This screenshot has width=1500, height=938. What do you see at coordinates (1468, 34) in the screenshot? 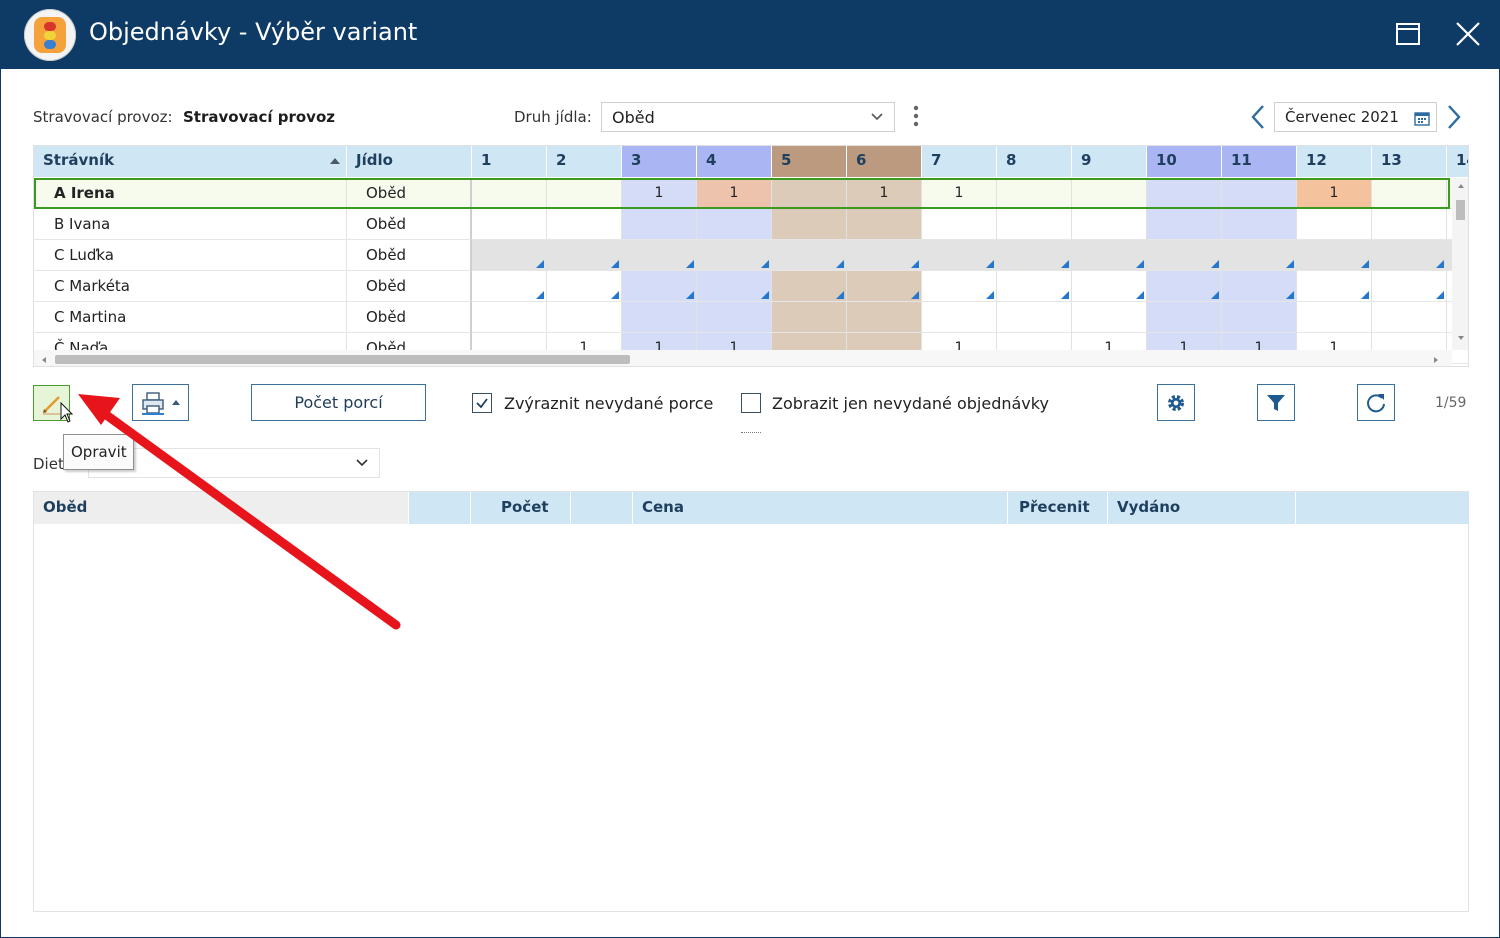
I see `close-icon` at bounding box center [1468, 34].